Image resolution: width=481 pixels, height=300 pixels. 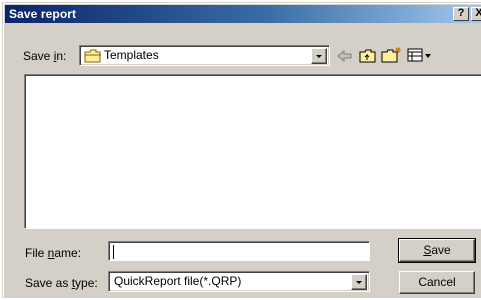 What do you see at coordinates (61, 283) in the screenshot?
I see `save-as-type-label: Save as type:` at bounding box center [61, 283].